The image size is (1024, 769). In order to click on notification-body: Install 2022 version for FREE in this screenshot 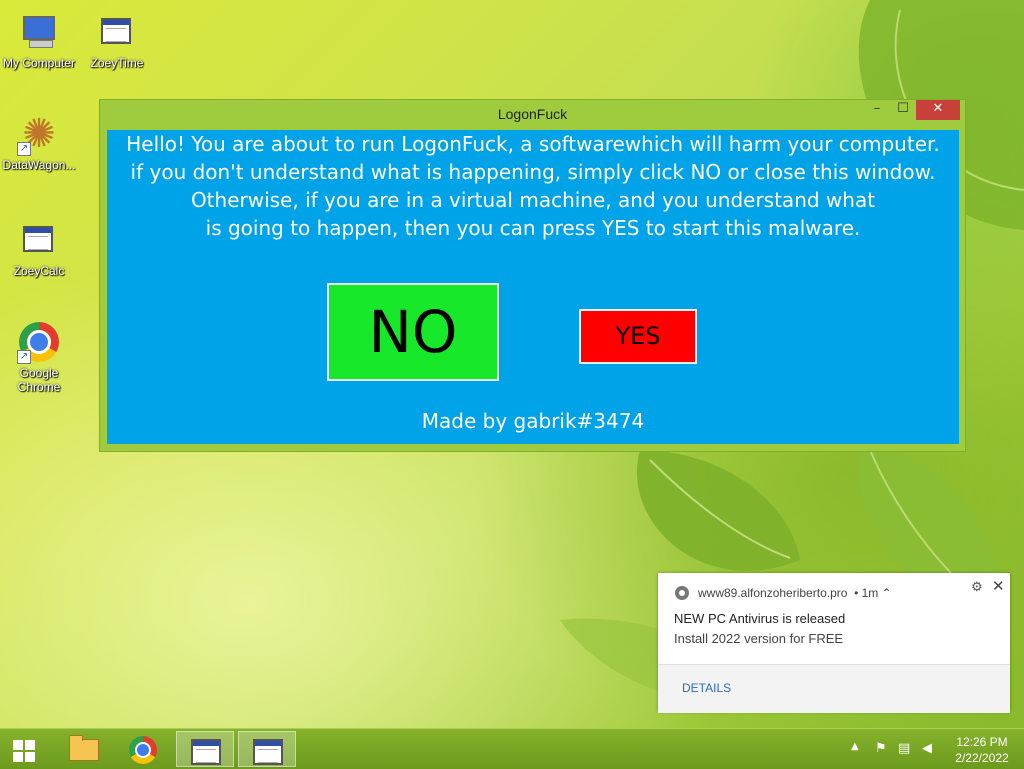, I will do `click(759, 638)`.